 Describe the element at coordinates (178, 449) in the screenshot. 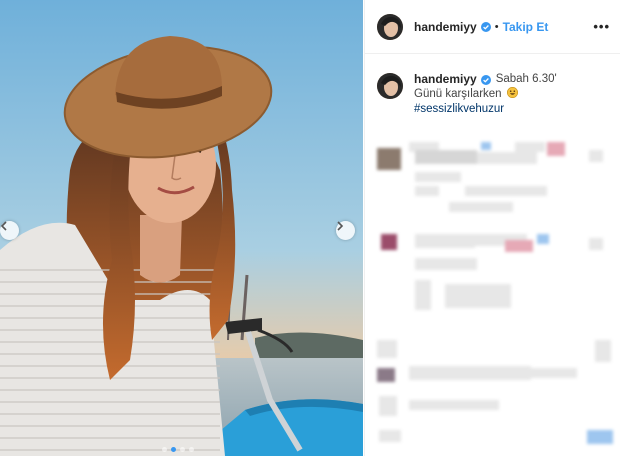

I see `carousel-indicator` at that location.